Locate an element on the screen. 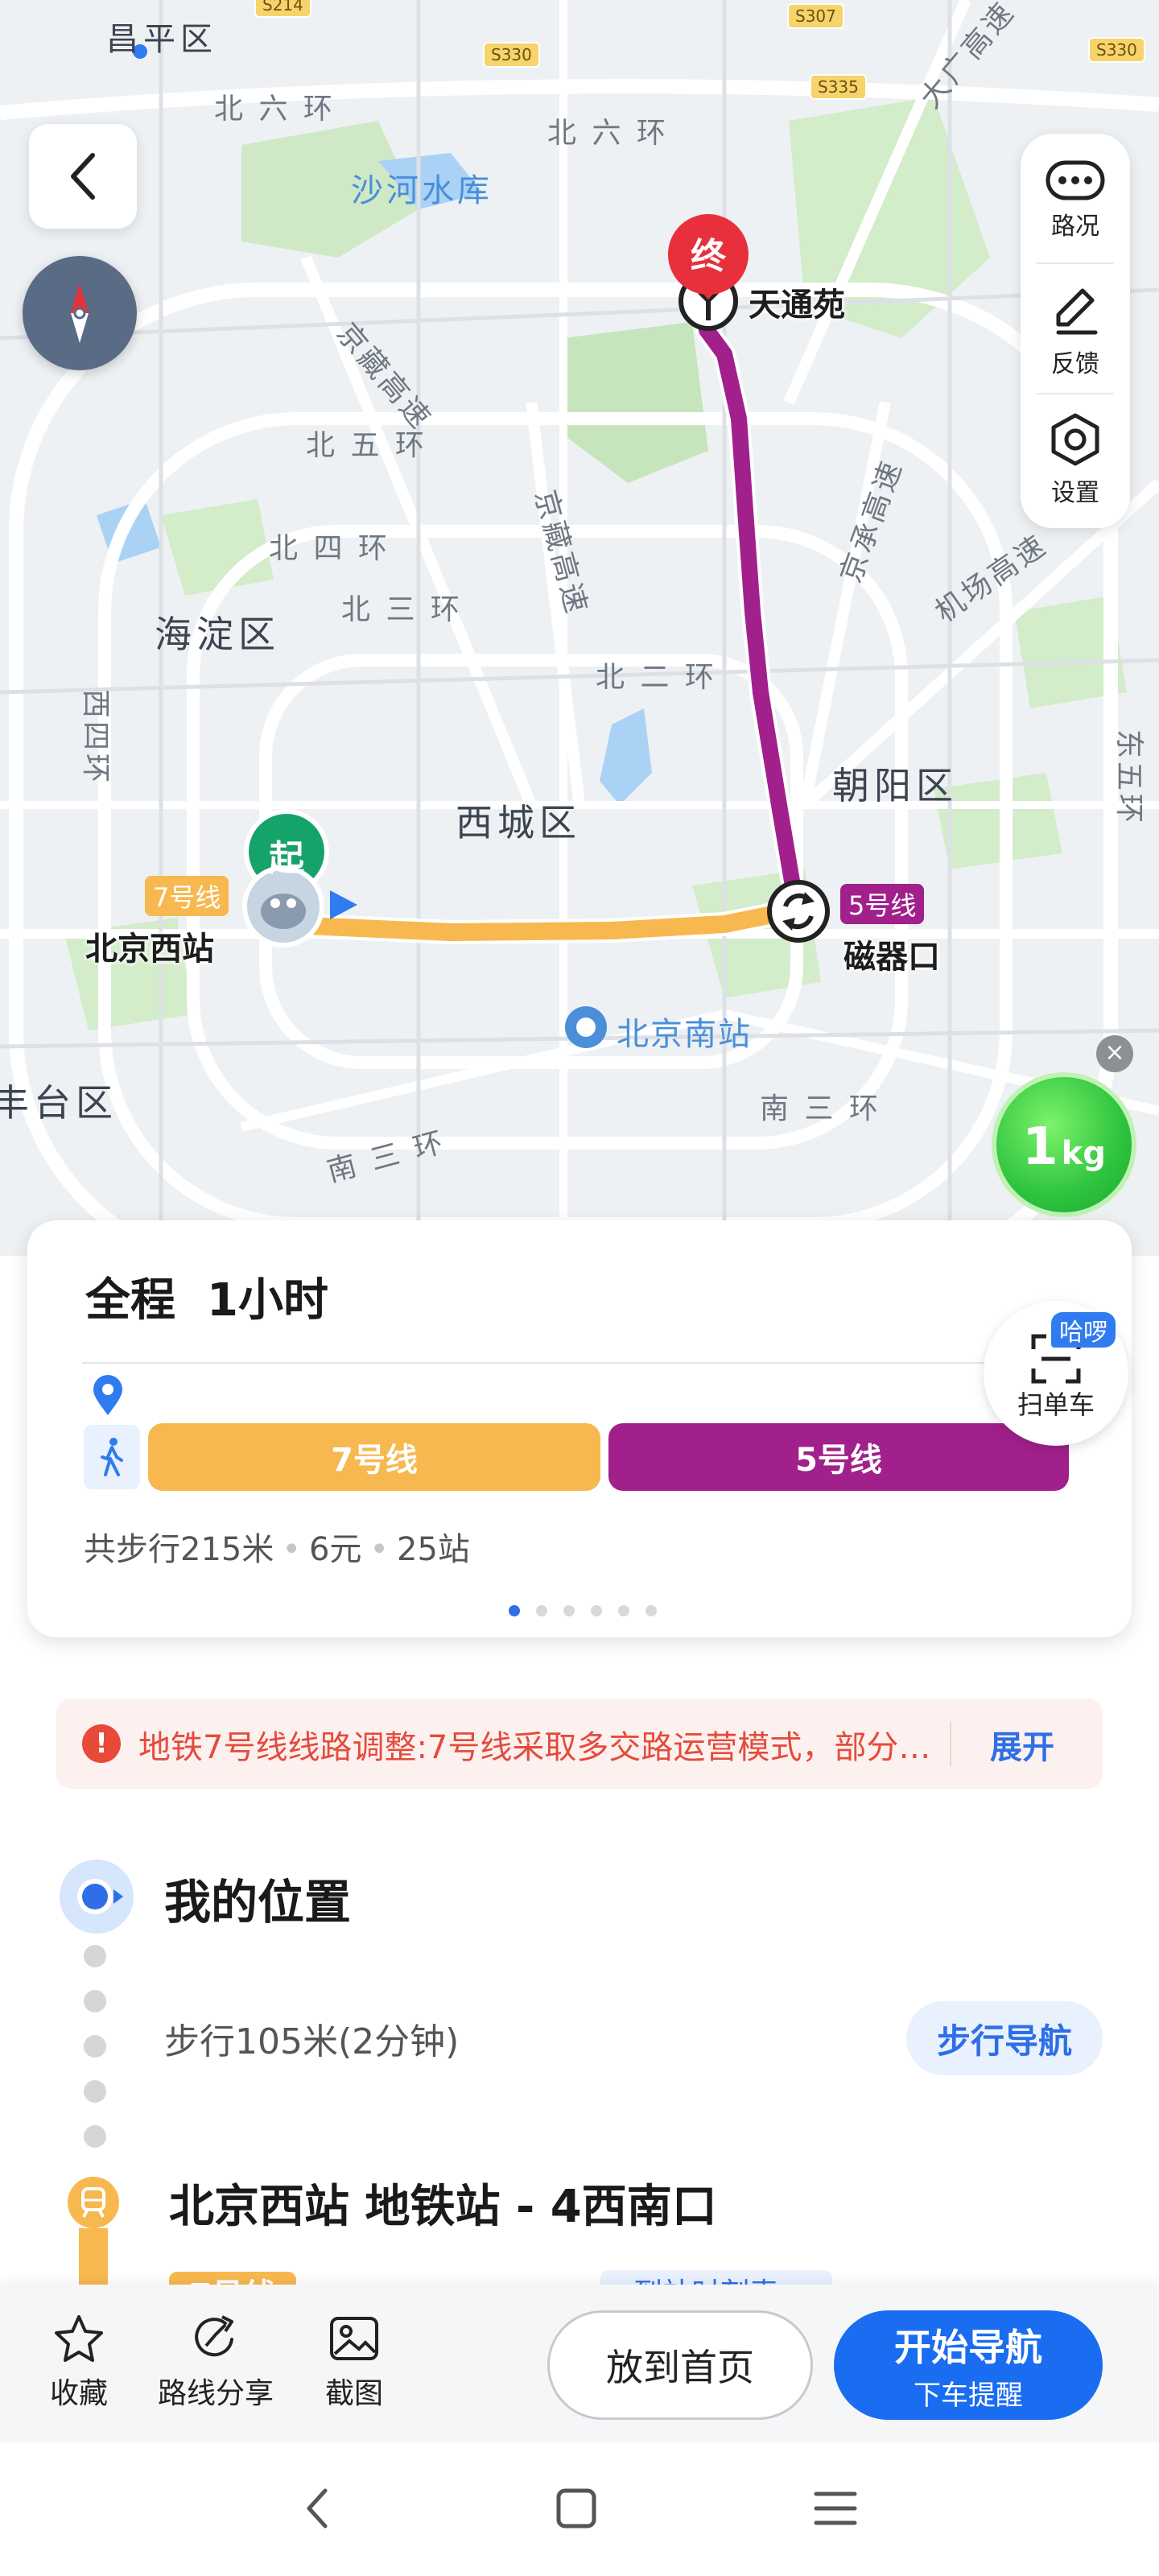  map-label-bei6-b: 北 六 环 is located at coordinates (608, 133).